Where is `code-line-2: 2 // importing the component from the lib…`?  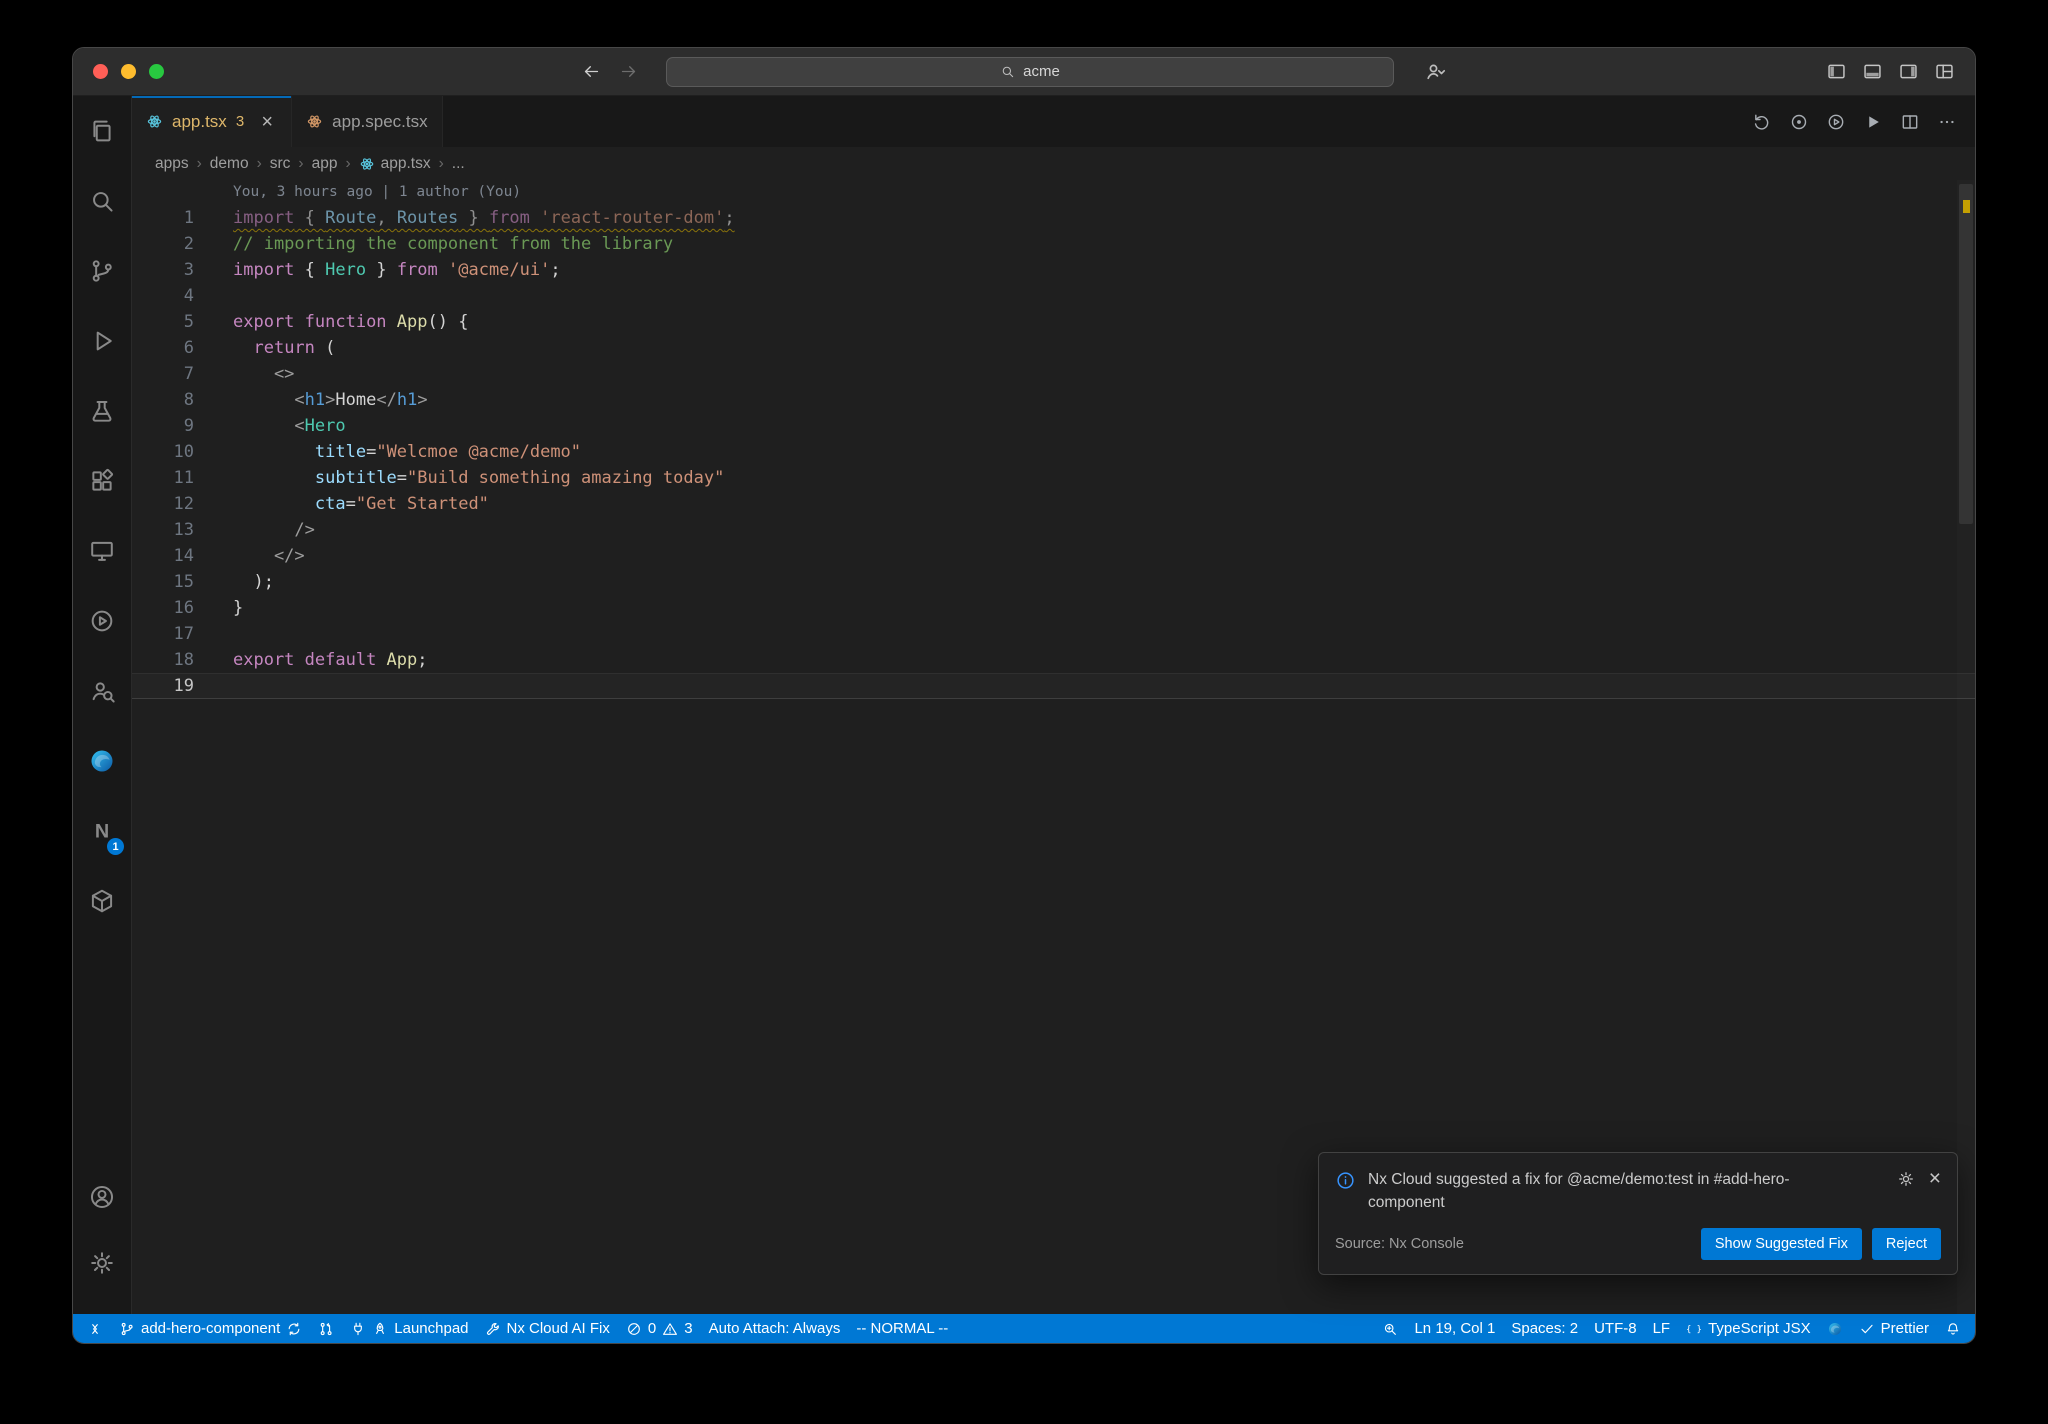
code-line-2: 2 // importing the component from the lib… is located at coordinates (1053, 244).